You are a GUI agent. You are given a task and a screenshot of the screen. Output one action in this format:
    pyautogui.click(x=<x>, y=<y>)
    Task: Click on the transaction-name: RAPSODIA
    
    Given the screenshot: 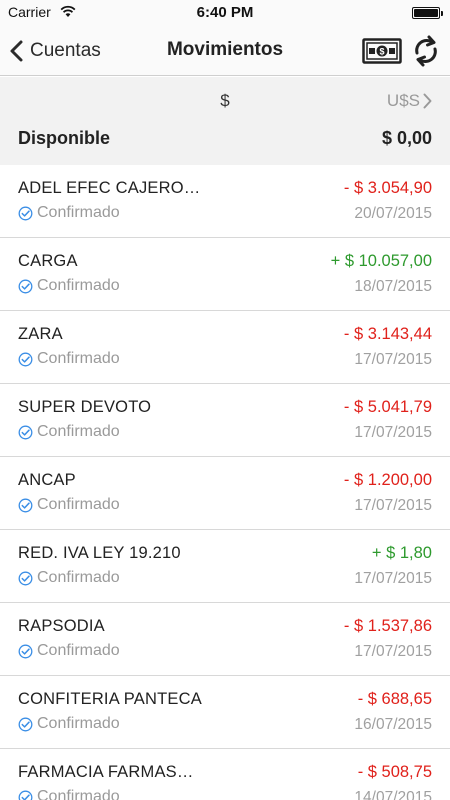 What is the action you would take?
    pyautogui.click(x=61, y=626)
    